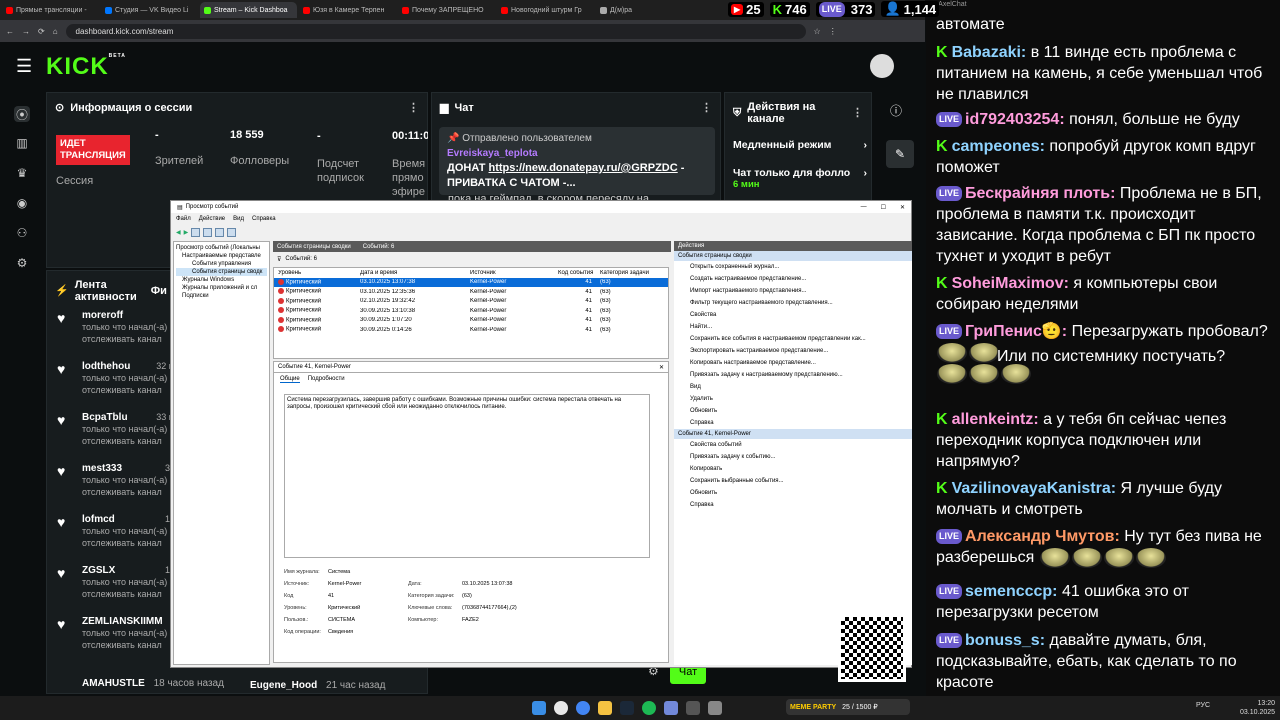 The width and height of the screenshot is (1280, 720). I want to click on ev-action-item: Удалить, so click(793, 399).